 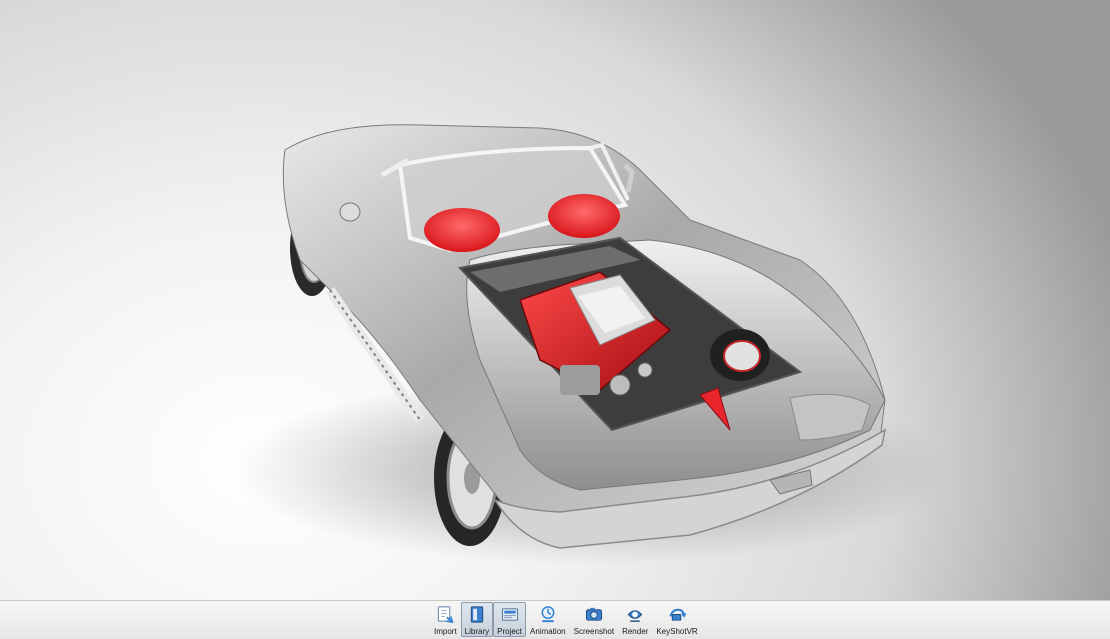 I want to click on project-icon, so click(x=509, y=614).